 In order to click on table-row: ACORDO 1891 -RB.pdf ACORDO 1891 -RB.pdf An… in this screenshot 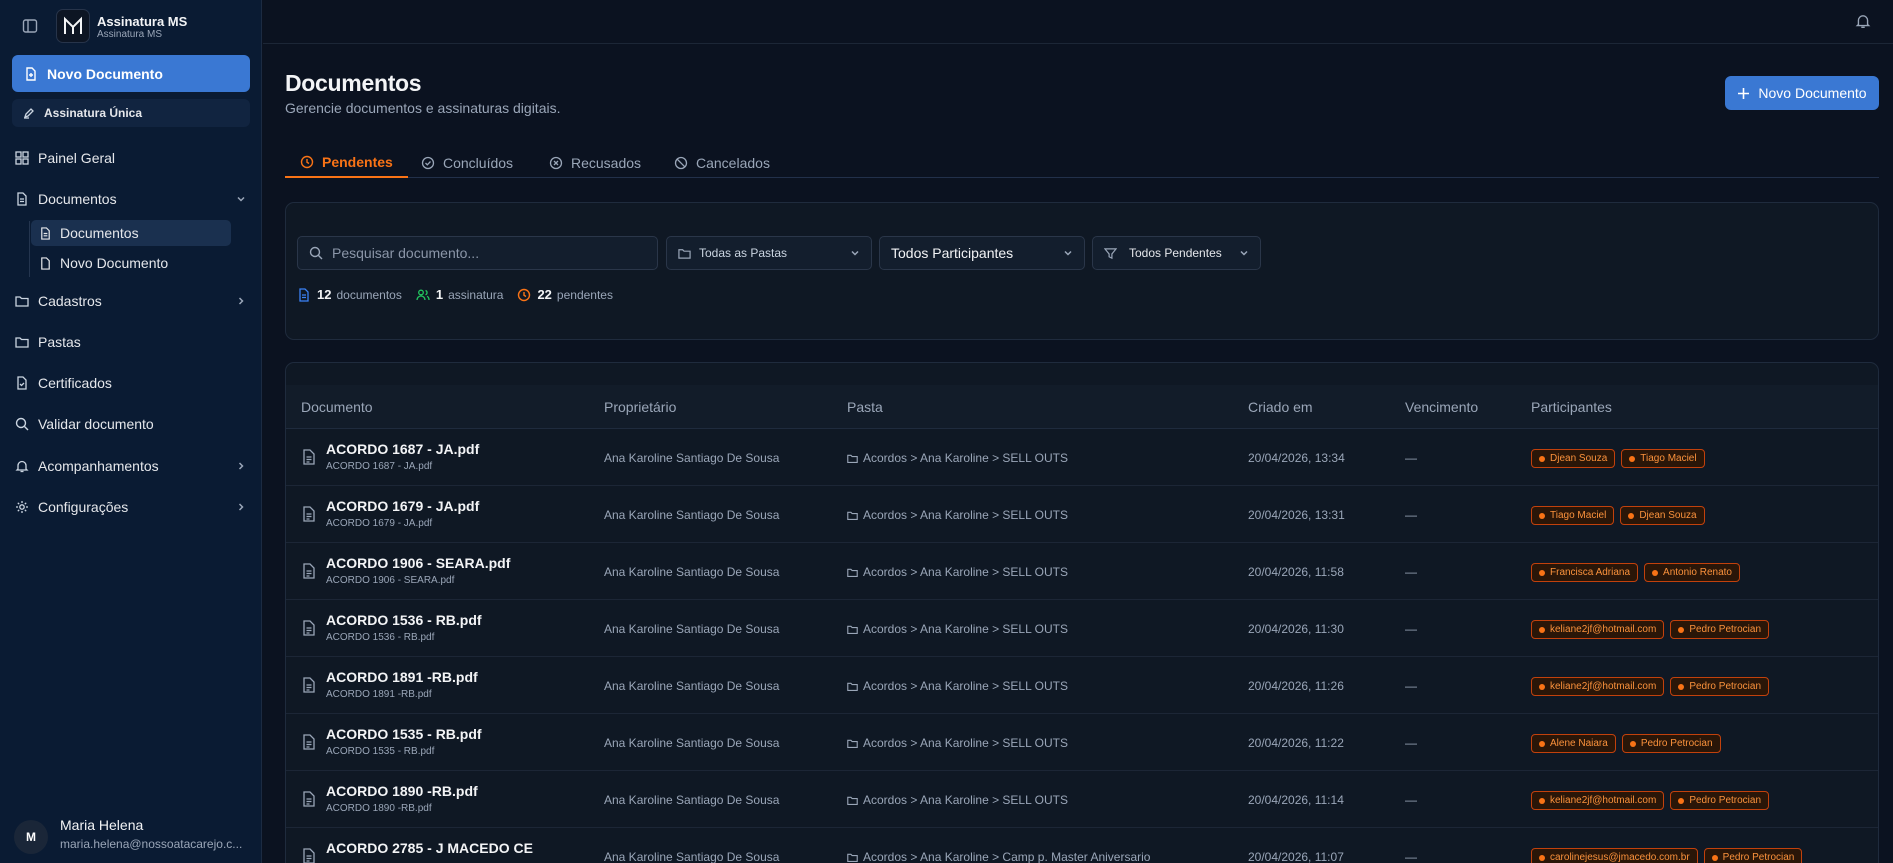, I will do `click(1082, 685)`.